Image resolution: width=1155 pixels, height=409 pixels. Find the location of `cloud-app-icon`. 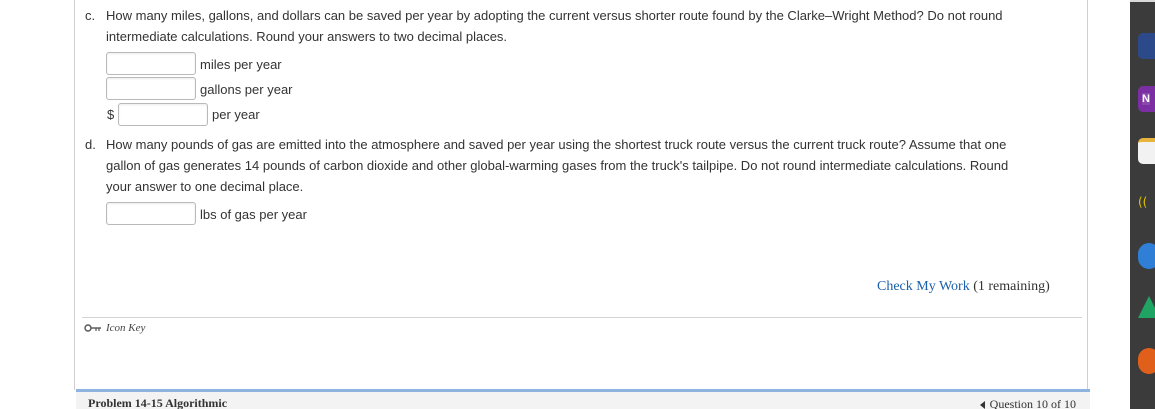

cloud-app-icon is located at coordinates (1146, 256).